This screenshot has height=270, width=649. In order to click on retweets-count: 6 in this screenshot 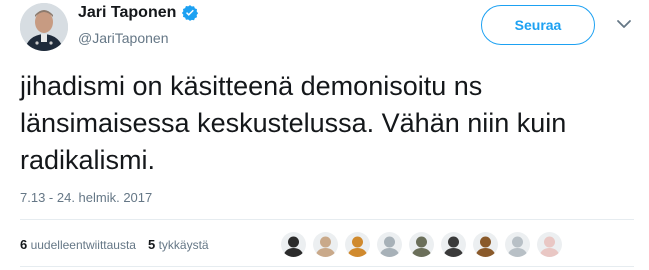, I will do `click(24, 244)`.